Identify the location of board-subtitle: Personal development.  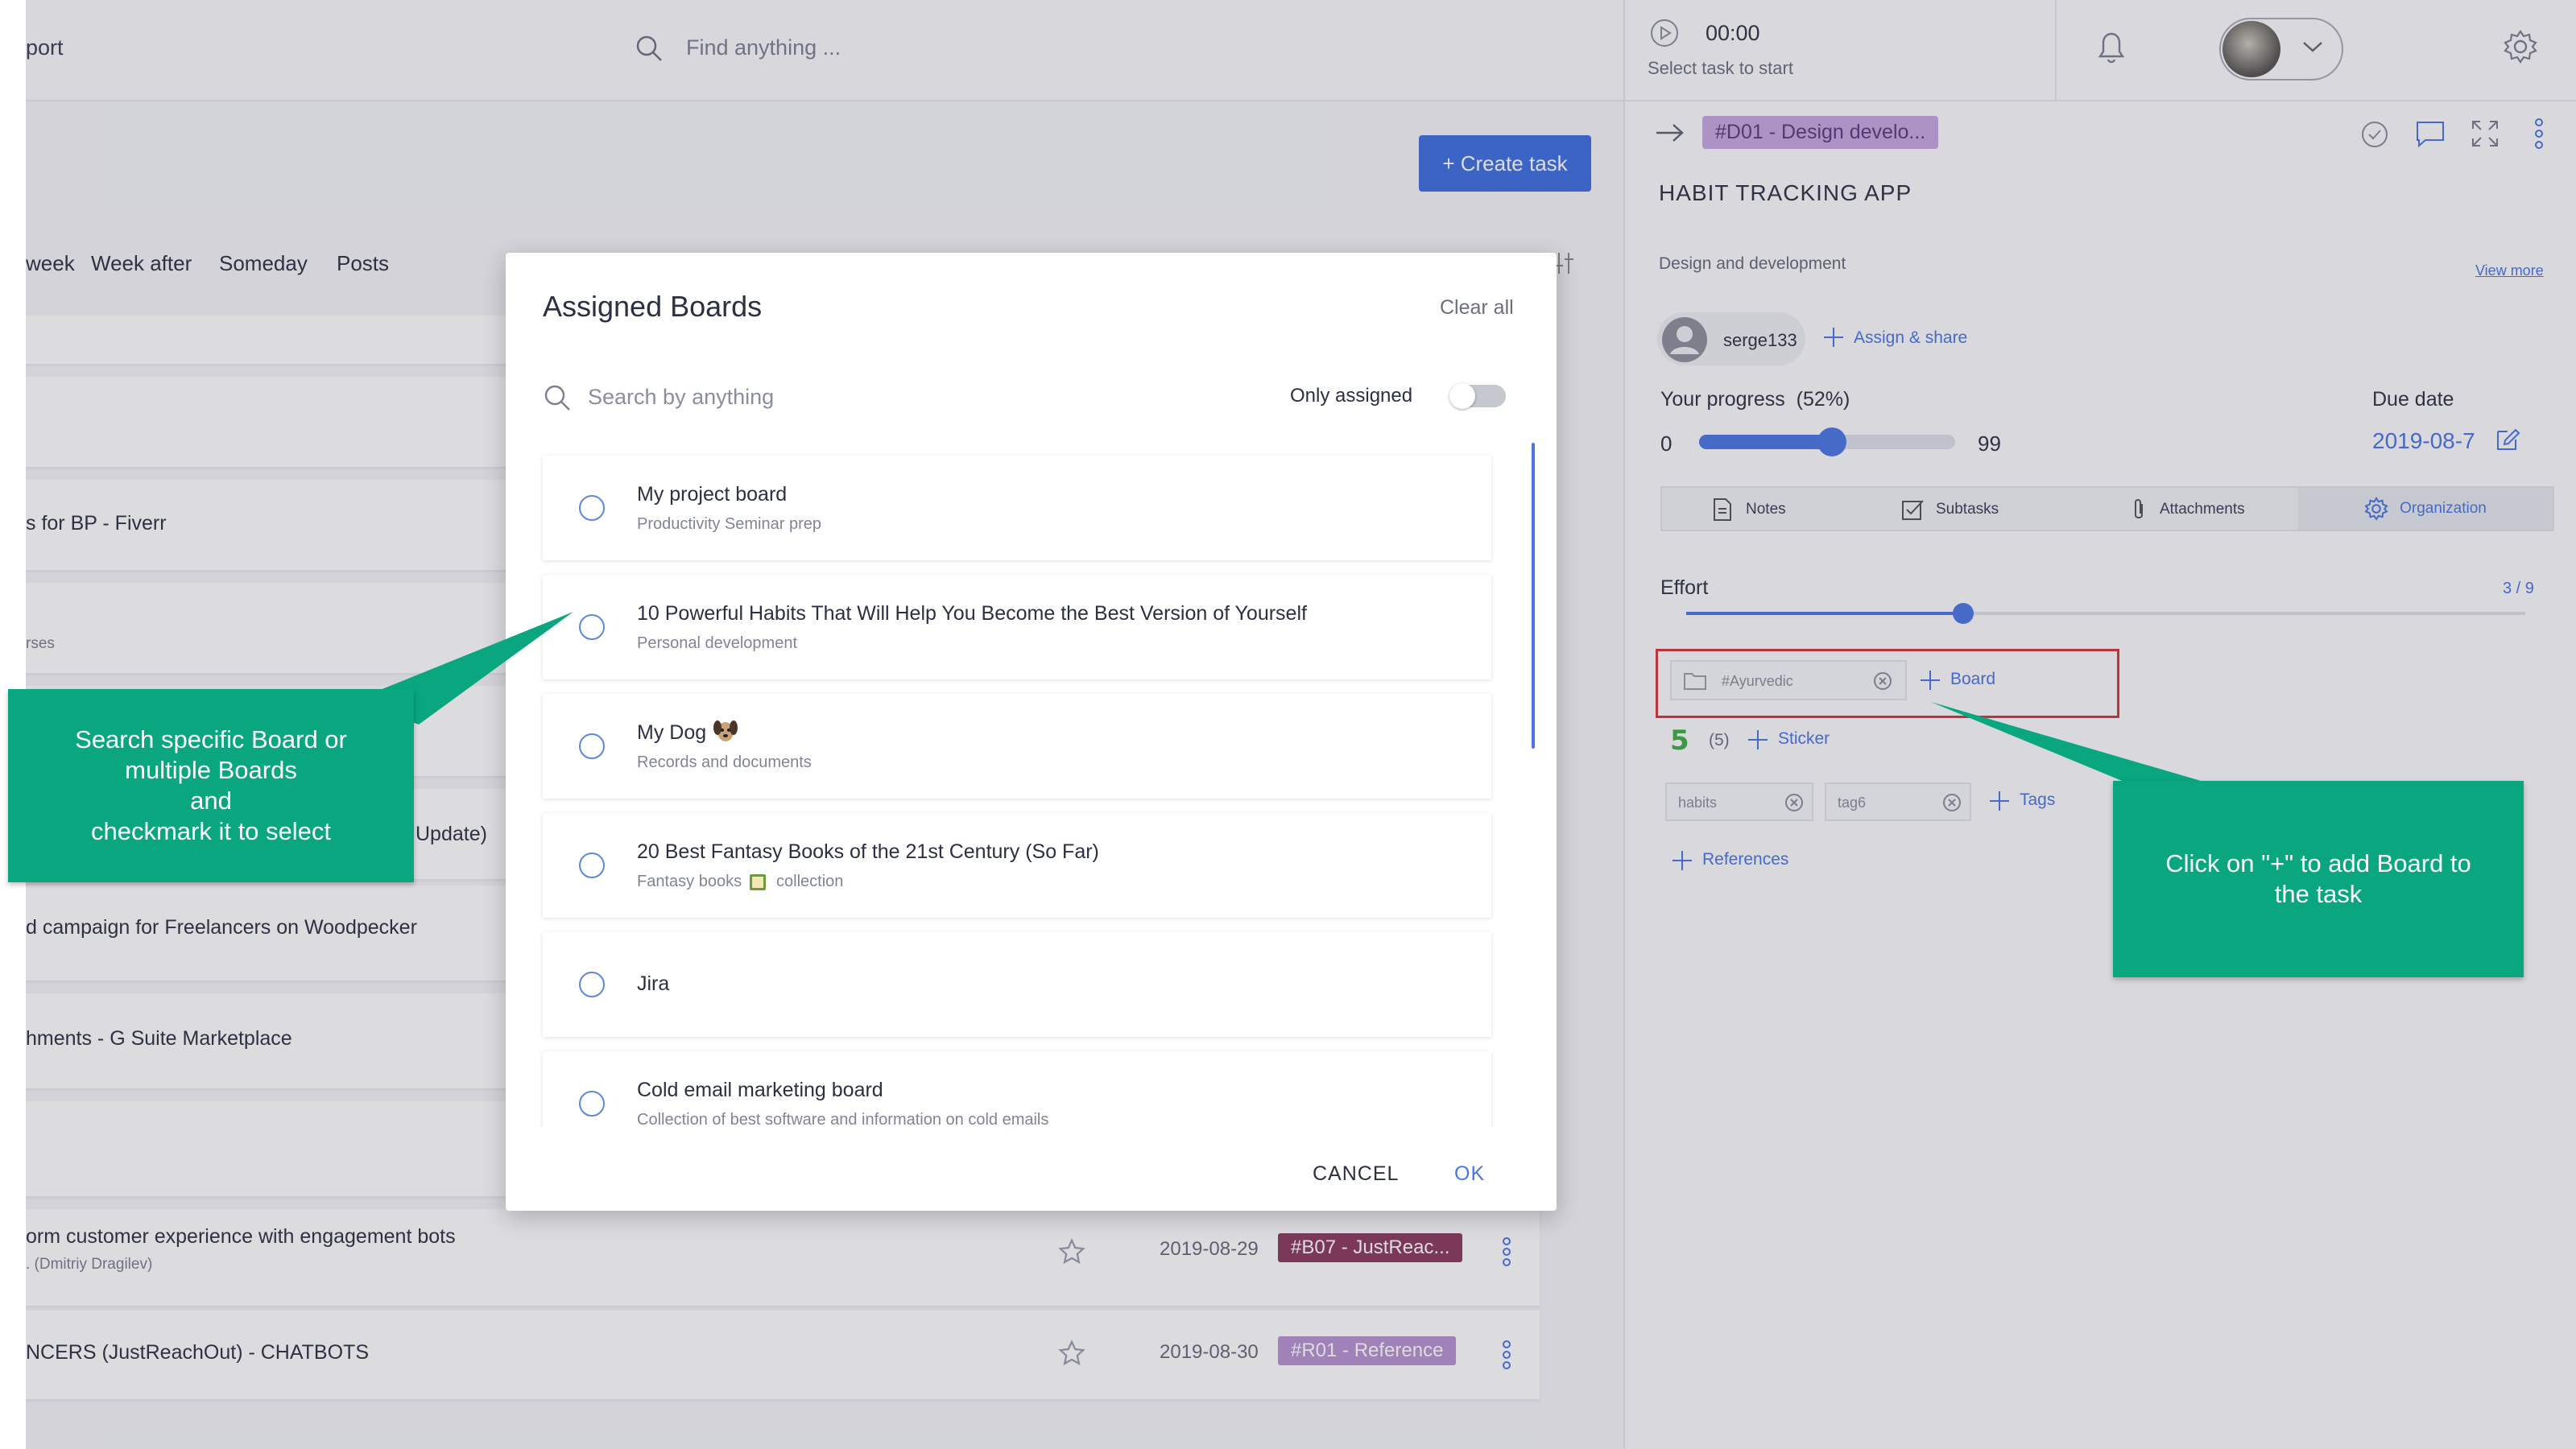
(718, 643).